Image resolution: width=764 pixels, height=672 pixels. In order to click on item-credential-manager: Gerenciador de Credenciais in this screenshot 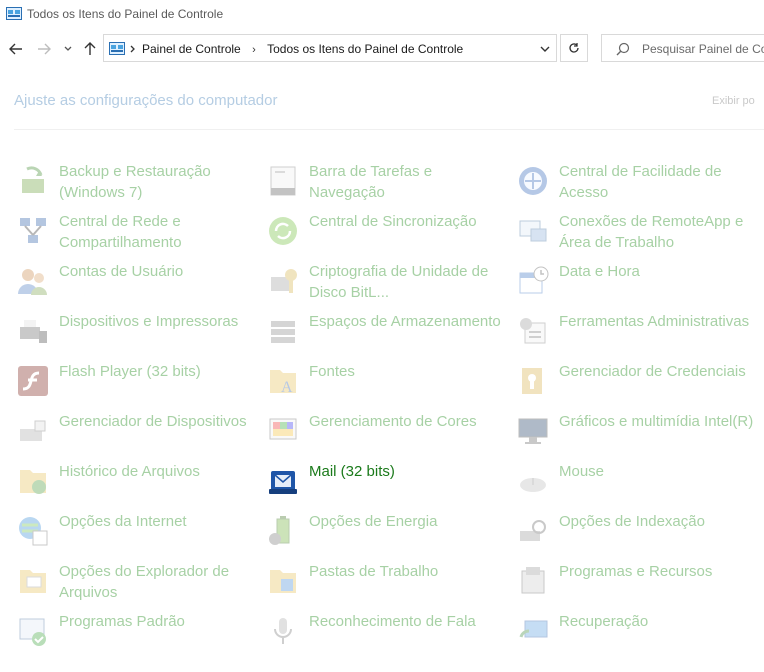, I will do `click(639, 383)`.